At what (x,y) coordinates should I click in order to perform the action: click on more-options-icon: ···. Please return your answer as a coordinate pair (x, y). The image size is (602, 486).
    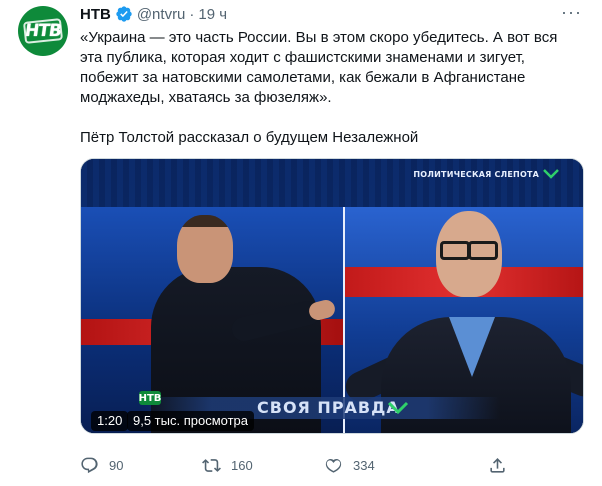
    Looking at the image, I should click on (571, 12).